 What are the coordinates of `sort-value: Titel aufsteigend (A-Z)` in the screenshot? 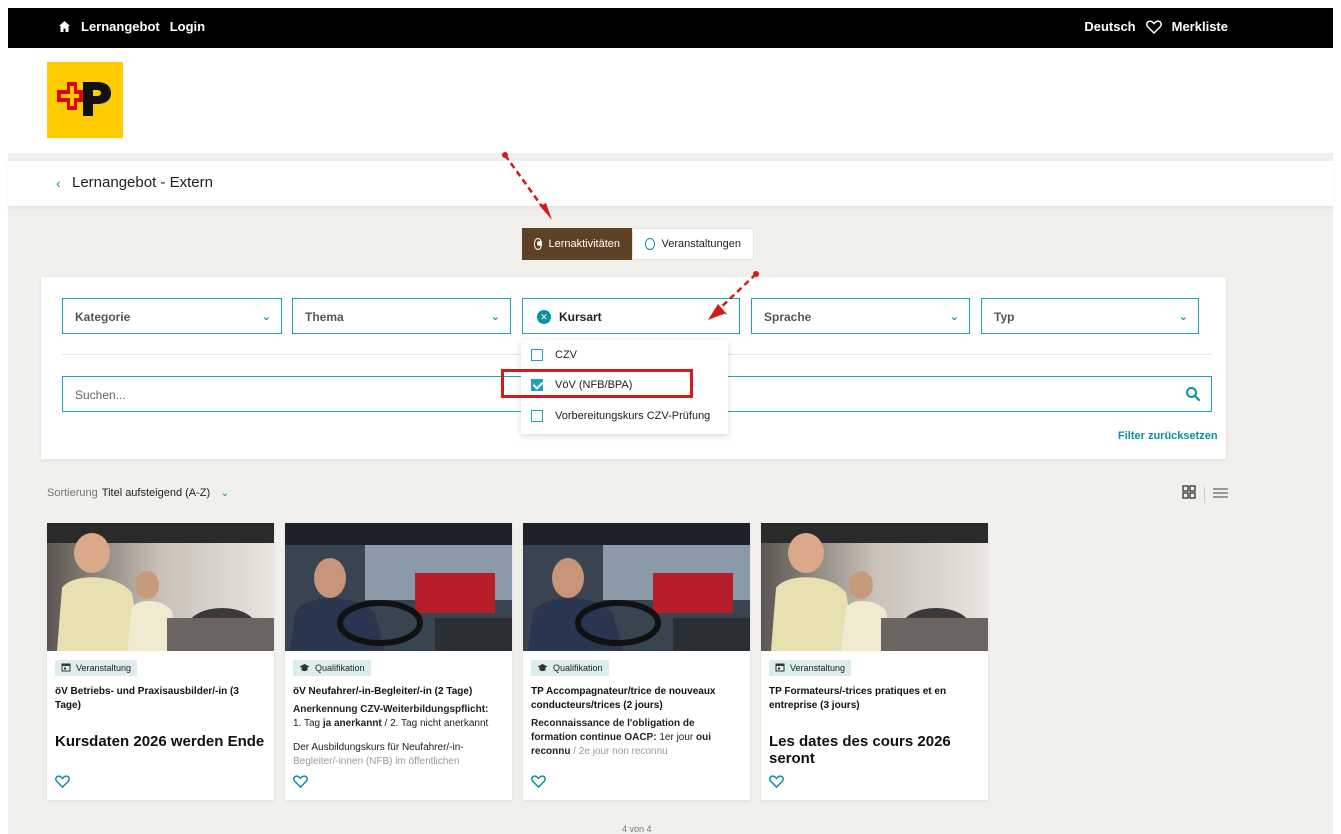 It's located at (156, 492).